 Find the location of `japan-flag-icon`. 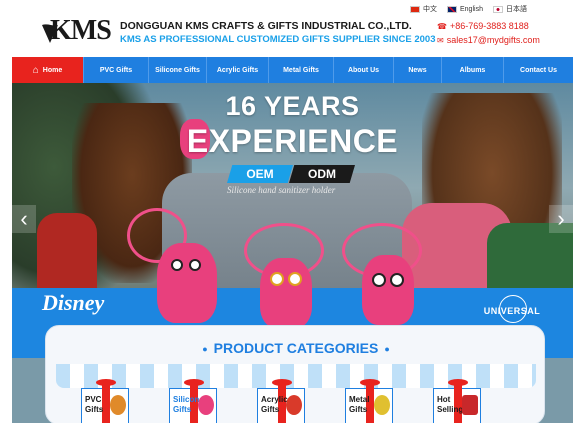

japan-flag-icon is located at coordinates (497, 9).